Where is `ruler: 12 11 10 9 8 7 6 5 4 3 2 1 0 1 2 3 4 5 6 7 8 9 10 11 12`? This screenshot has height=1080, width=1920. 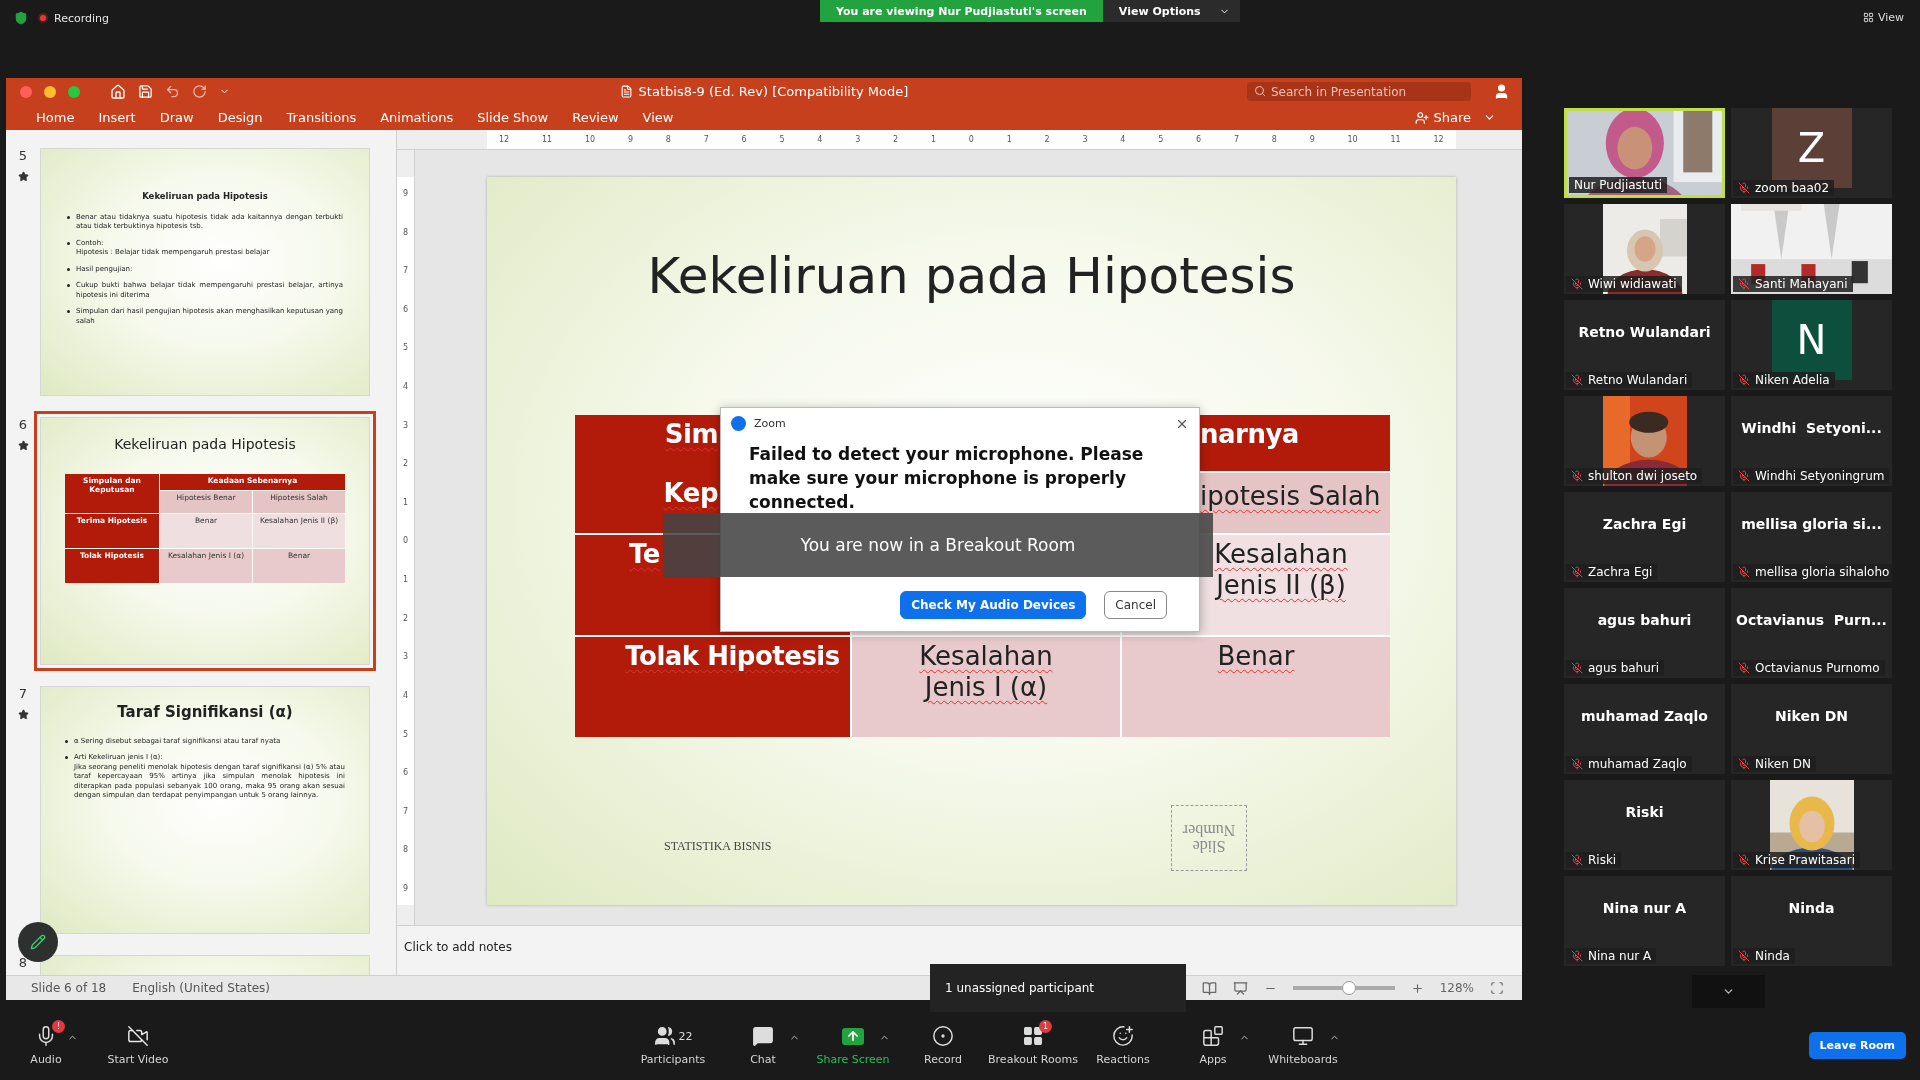 ruler: 12 11 10 9 8 7 6 5 4 3 2 1 0 1 2 3 4 5 6 7 8 9 10 11 12 is located at coordinates (971, 139).